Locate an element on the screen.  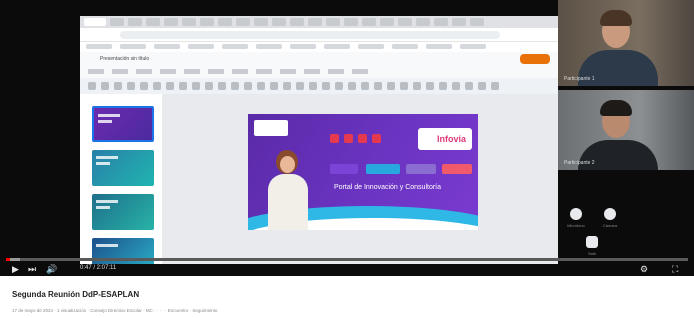
slides-menu-bar is located at coordinates (319, 72).